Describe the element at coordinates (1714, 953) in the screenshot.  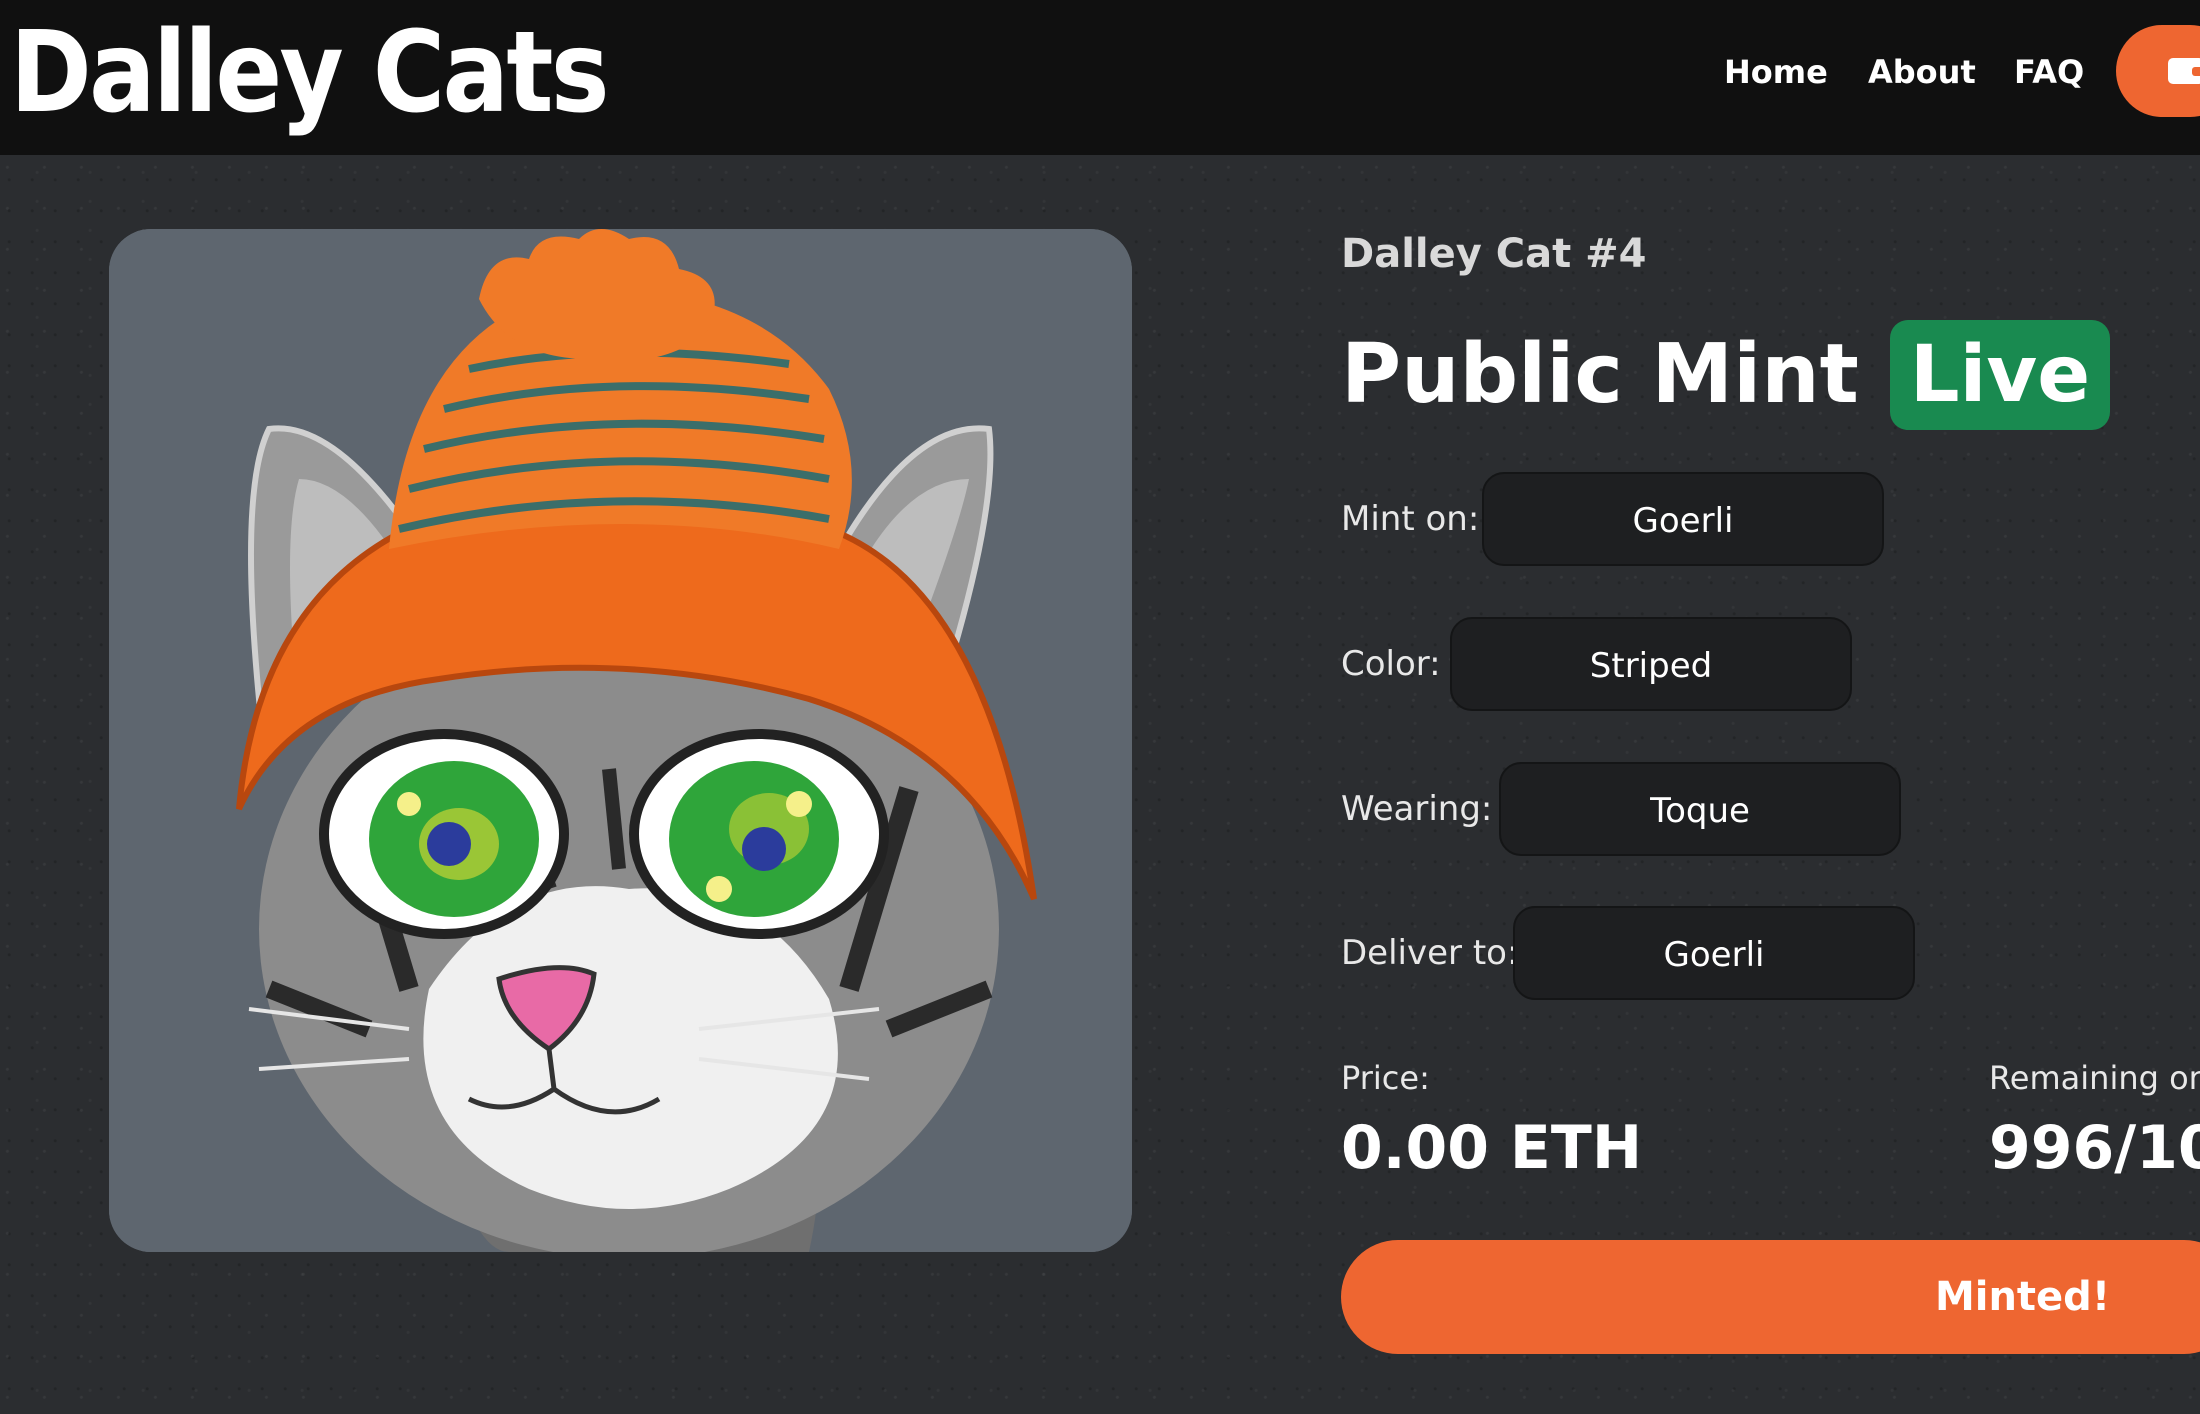
I see `deliver-to-select: Goerli` at that location.